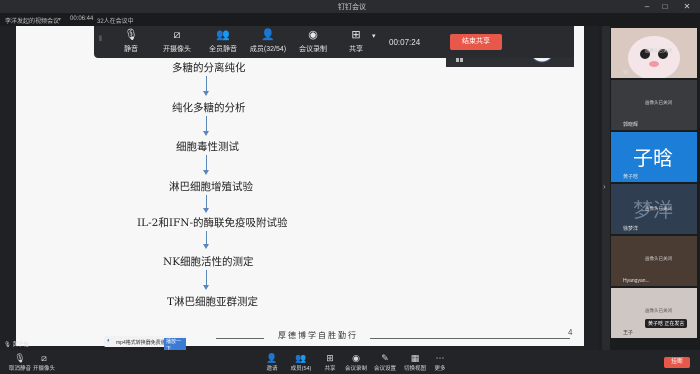 The height and width of the screenshot is (374, 700). What do you see at coordinates (440, 358) in the screenshot?
I see `more-icon: ⋯` at bounding box center [440, 358].